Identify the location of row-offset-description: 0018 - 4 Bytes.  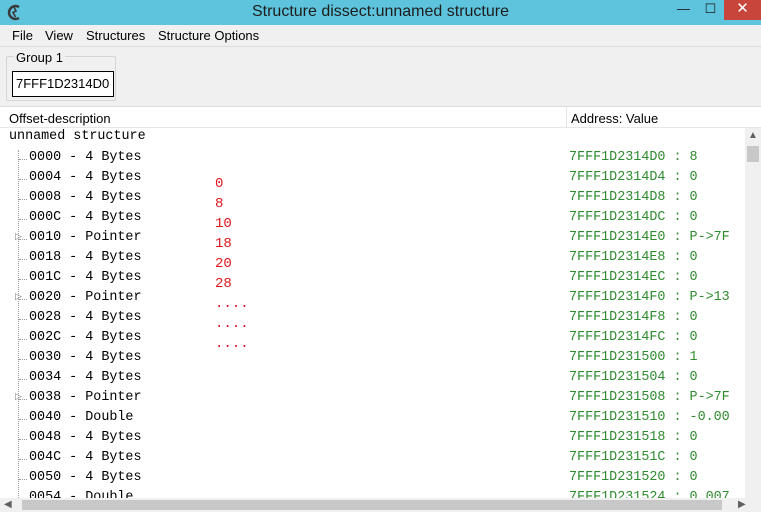
(85, 257).